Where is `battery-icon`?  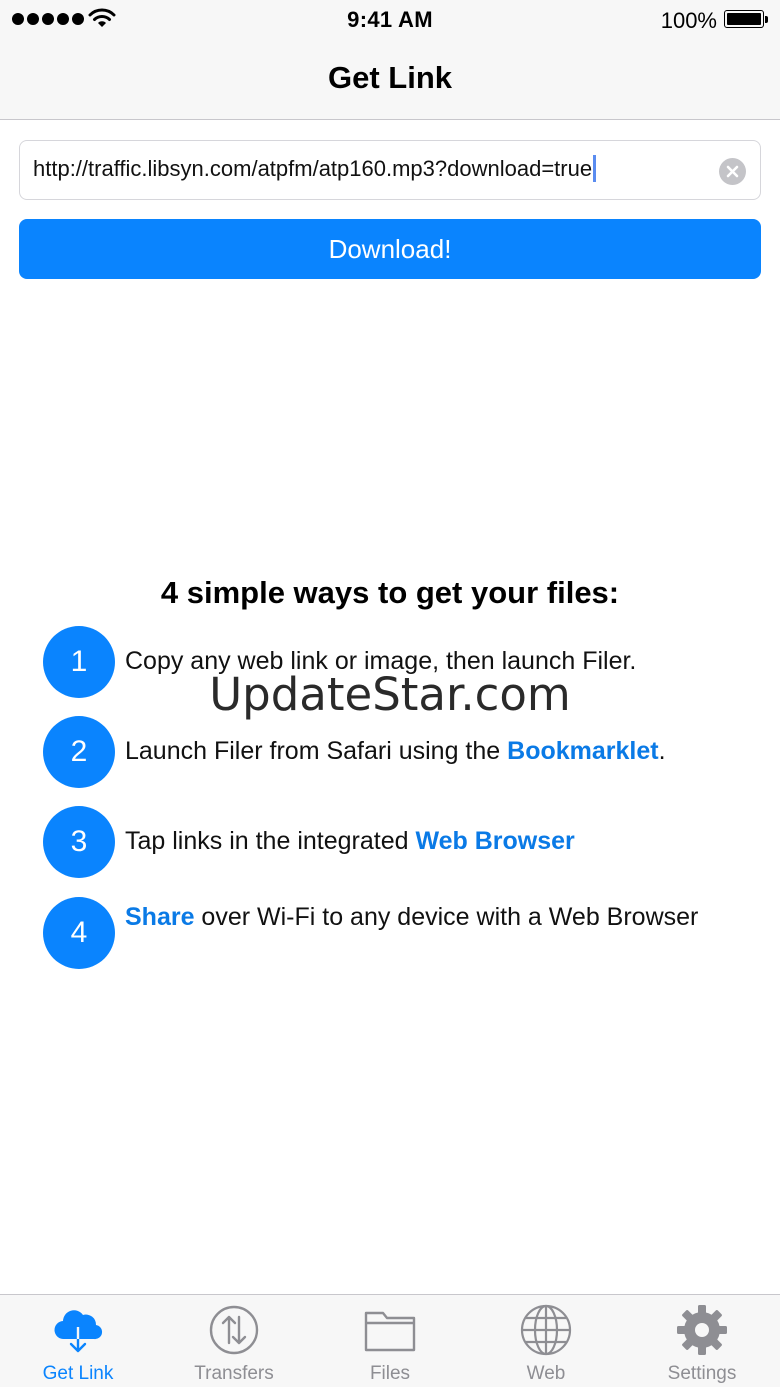 battery-icon is located at coordinates (746, 20).